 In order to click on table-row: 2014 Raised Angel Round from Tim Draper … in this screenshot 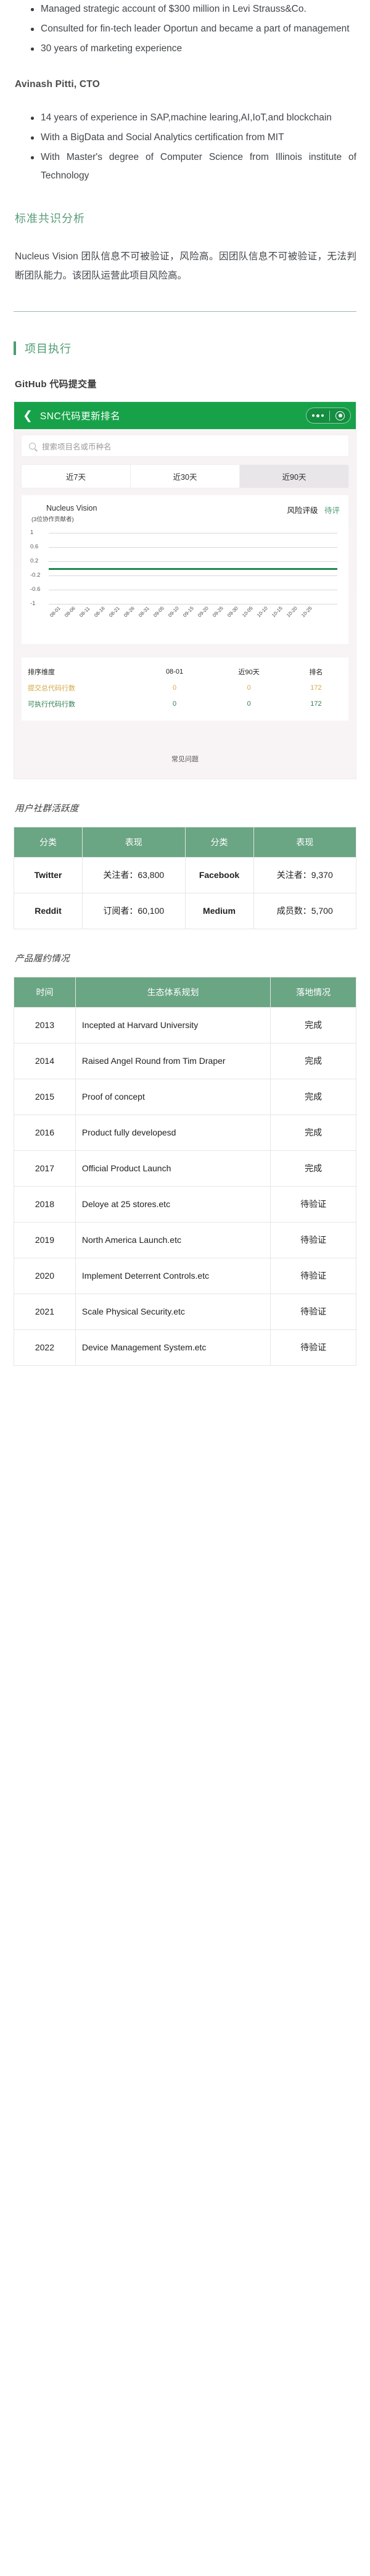, I will do `click(185, 1061)`.